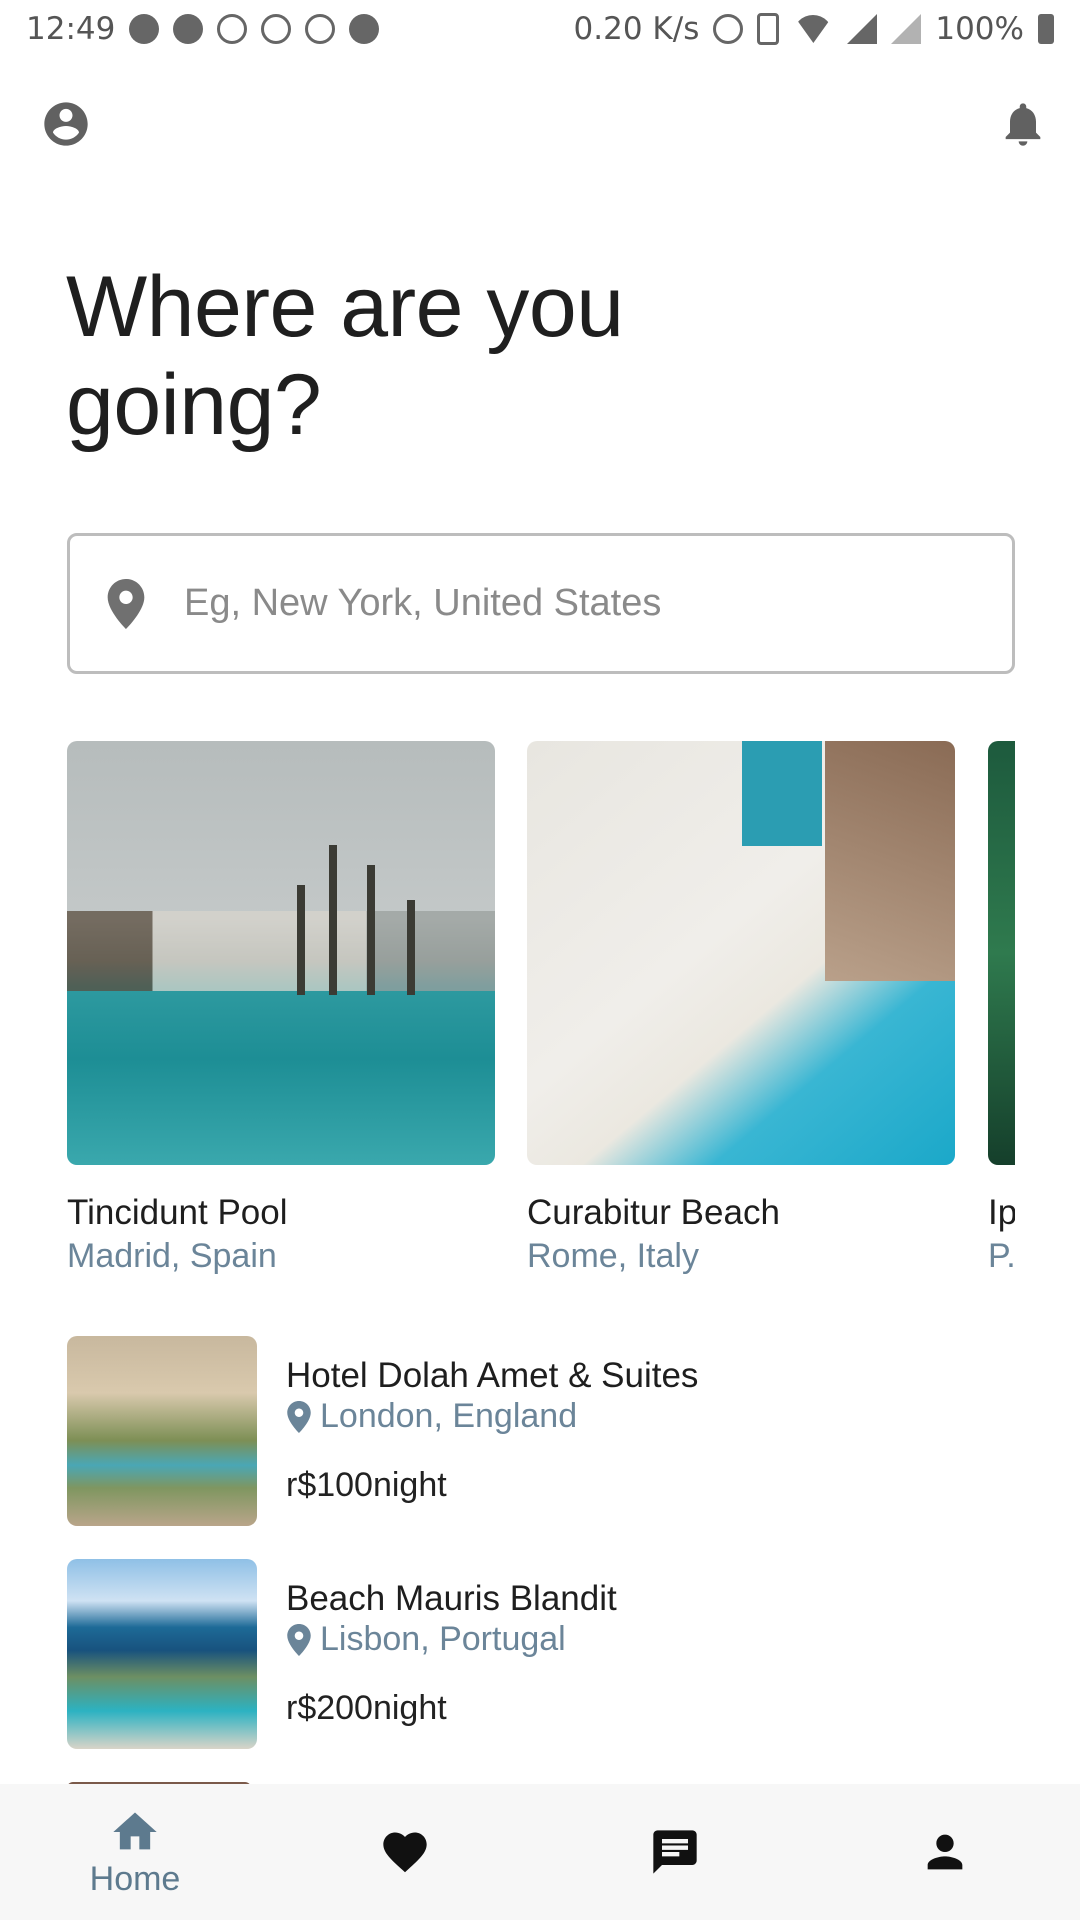 The width and height of the screenshot is (1080, 1920). I want to click on featured-card: Ip P., so click(1001, 1008).